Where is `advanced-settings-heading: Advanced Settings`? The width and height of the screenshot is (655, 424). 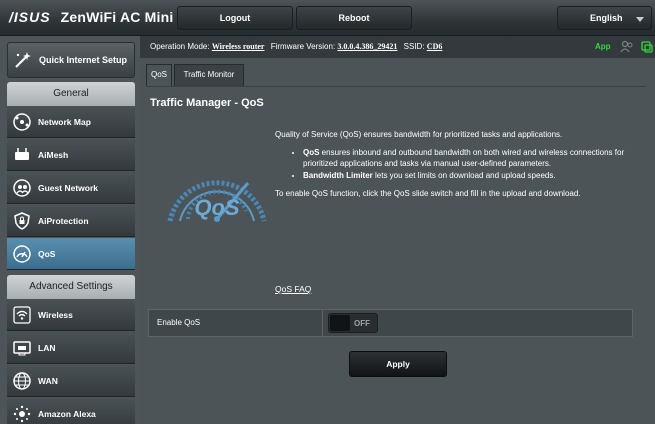
advanced-settings-heading: Advanced Settings is located at coordinates (71, 287).